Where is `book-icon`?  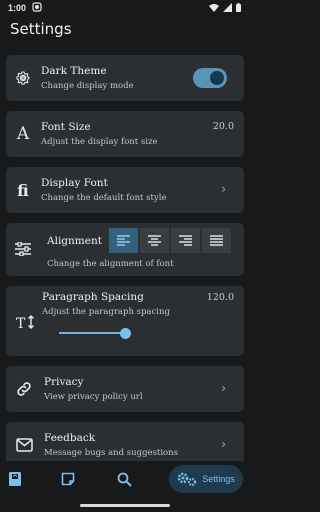
book-icon is located at coordinates (15, 479).